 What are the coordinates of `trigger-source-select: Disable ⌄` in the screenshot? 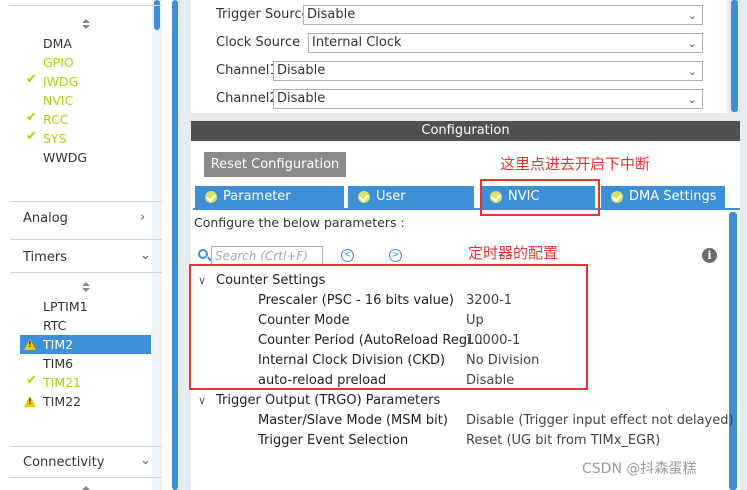 It's located at (503, 15).